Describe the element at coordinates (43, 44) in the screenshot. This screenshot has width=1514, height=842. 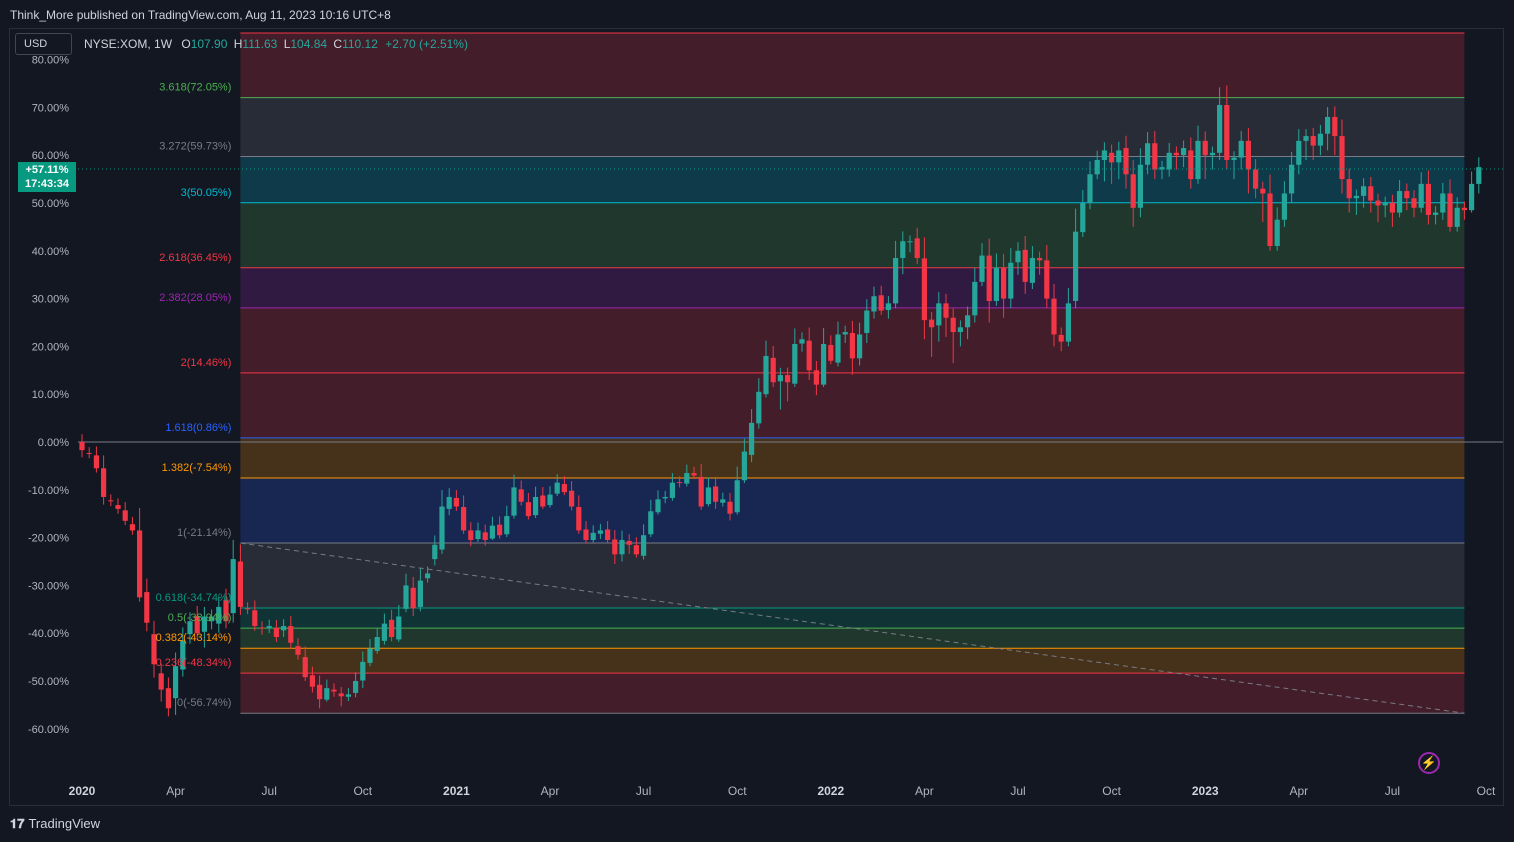
I see `currency-button: USD` at that location.